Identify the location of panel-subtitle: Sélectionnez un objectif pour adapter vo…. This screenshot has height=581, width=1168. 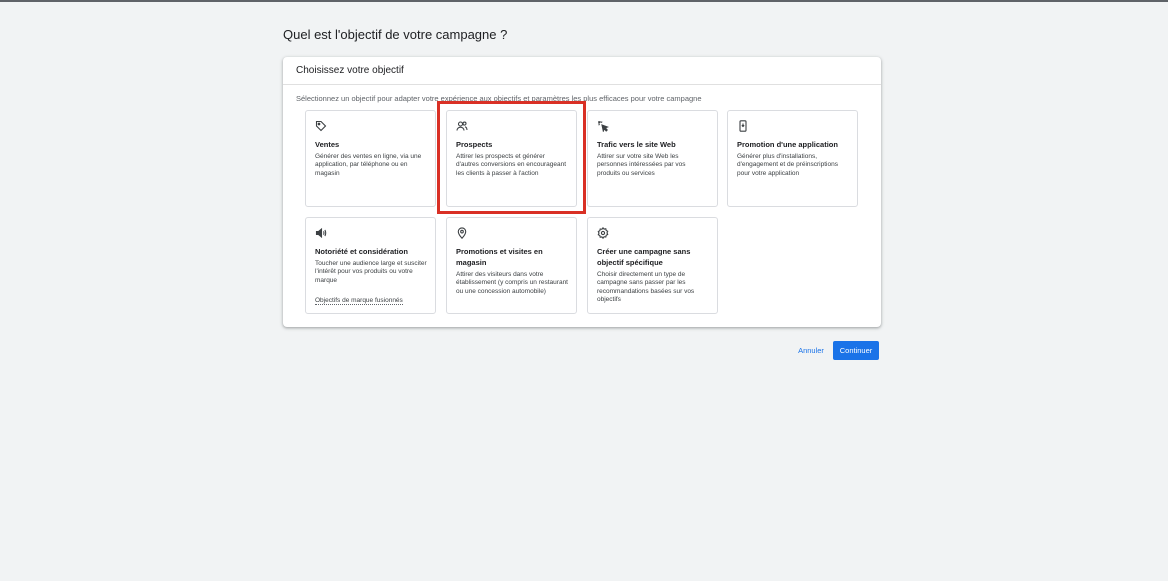
(499, 98).